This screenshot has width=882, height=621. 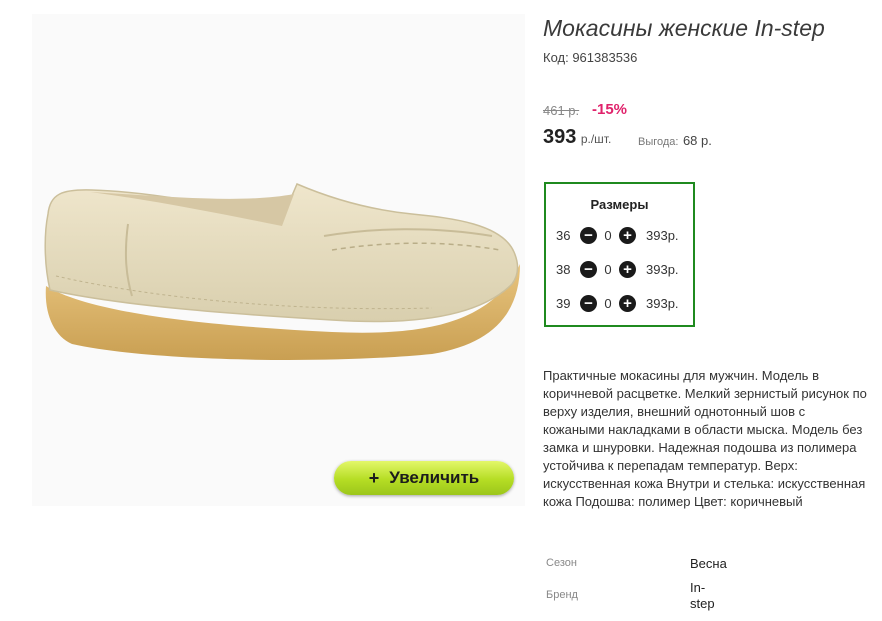 I want to click on size-row: 39 − 0 + 393р., so click(x=617, y=303).